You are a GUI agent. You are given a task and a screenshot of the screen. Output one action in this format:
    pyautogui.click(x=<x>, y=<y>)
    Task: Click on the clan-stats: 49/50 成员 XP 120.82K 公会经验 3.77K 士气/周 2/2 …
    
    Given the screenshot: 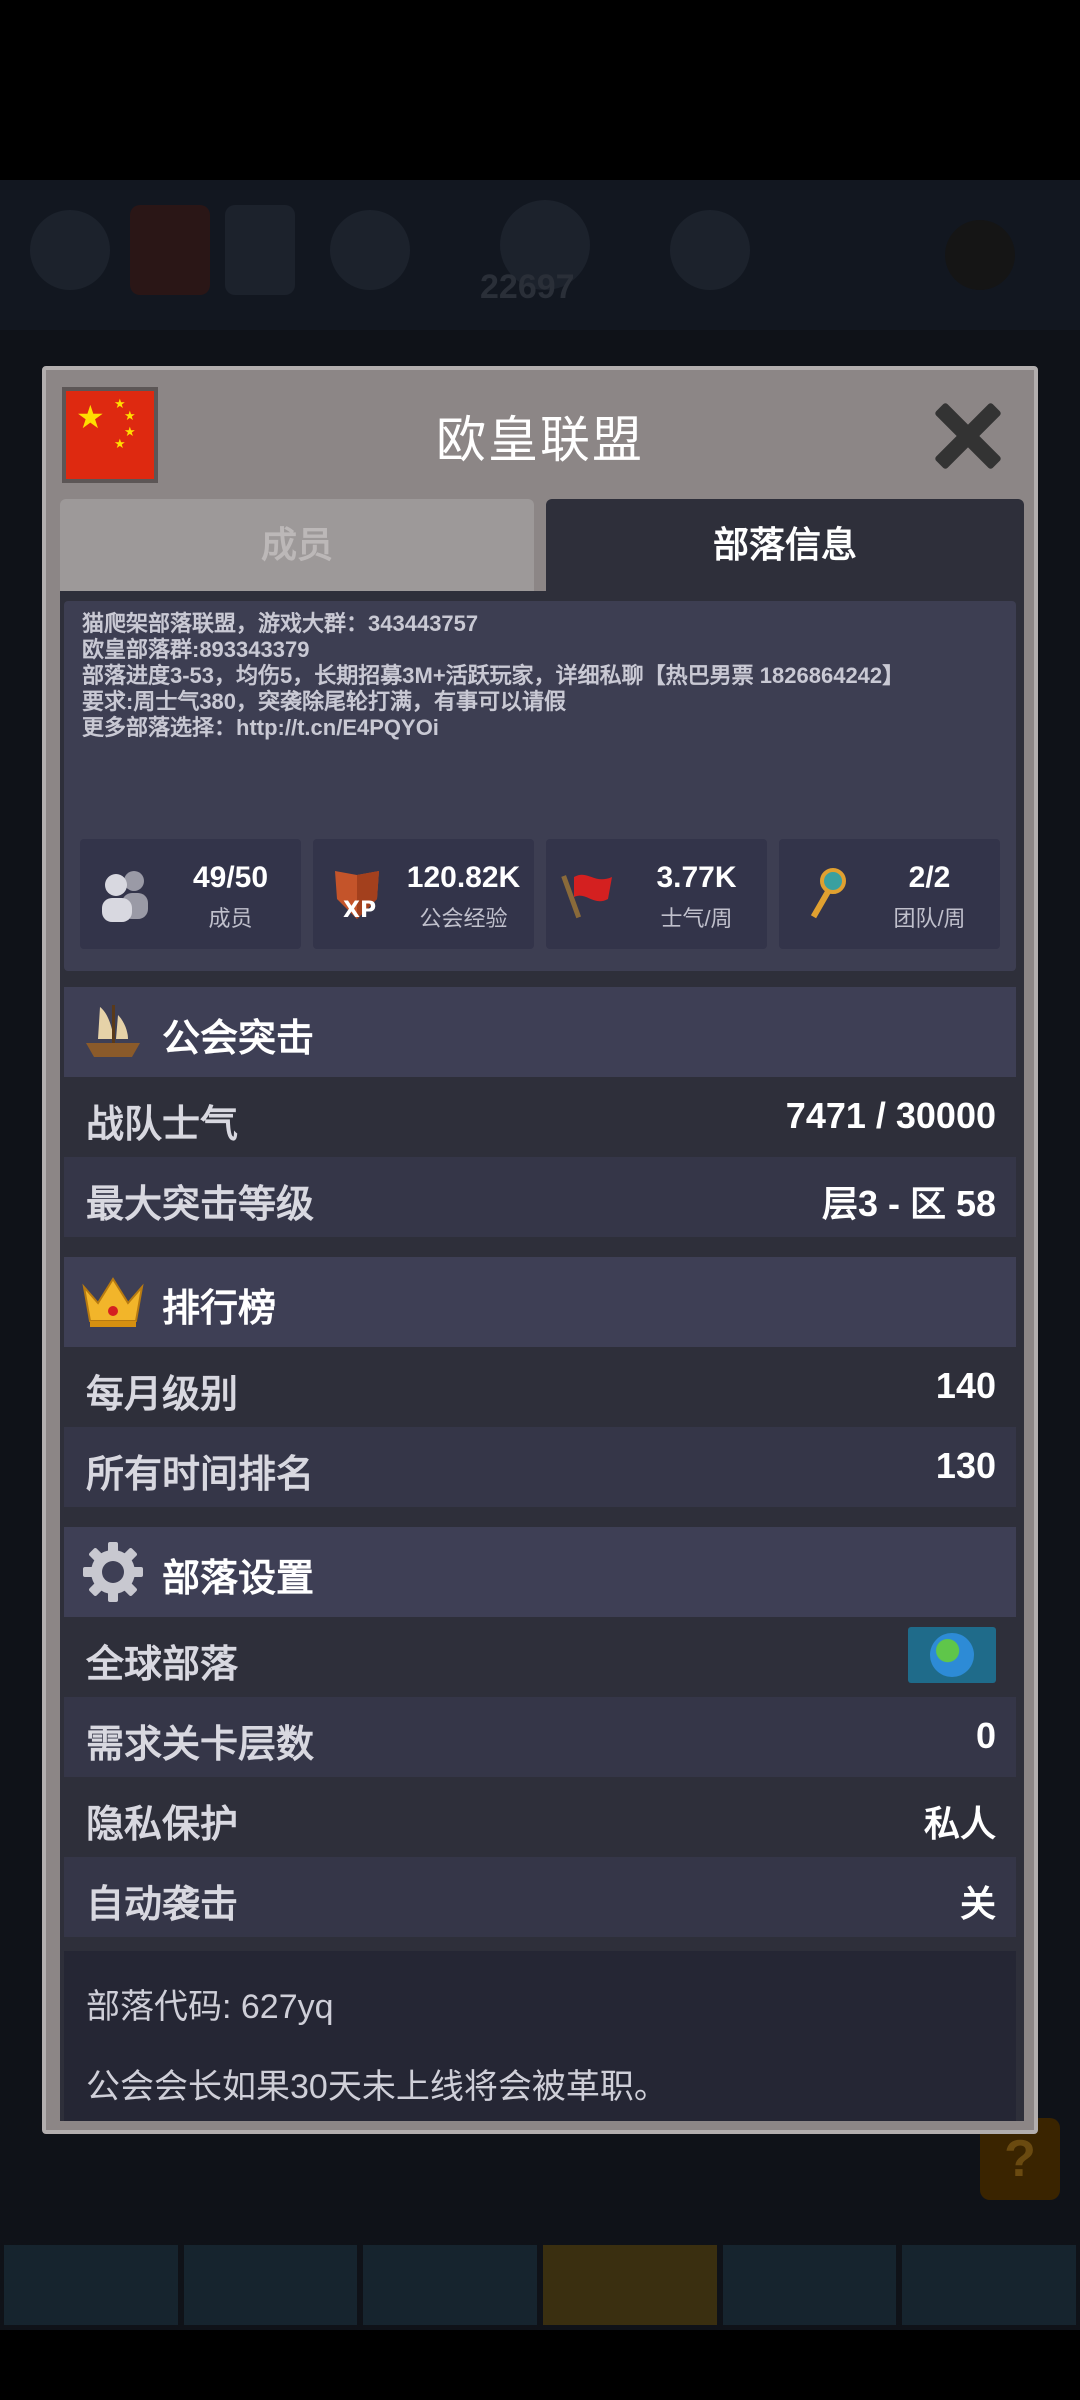 What is the action you would take?
    pyautogui.click(x=540, y=894)
    